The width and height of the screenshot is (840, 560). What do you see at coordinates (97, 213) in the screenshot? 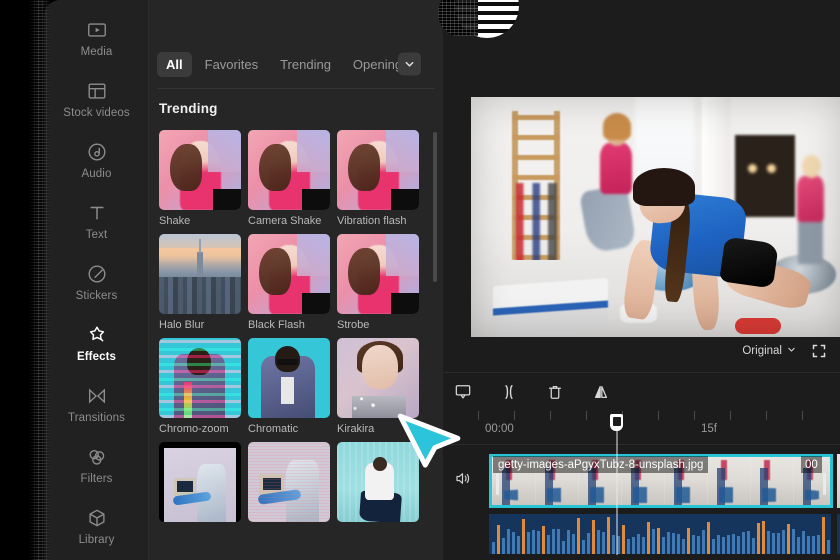
I see `text-icon` at bounding box center [97, 213].